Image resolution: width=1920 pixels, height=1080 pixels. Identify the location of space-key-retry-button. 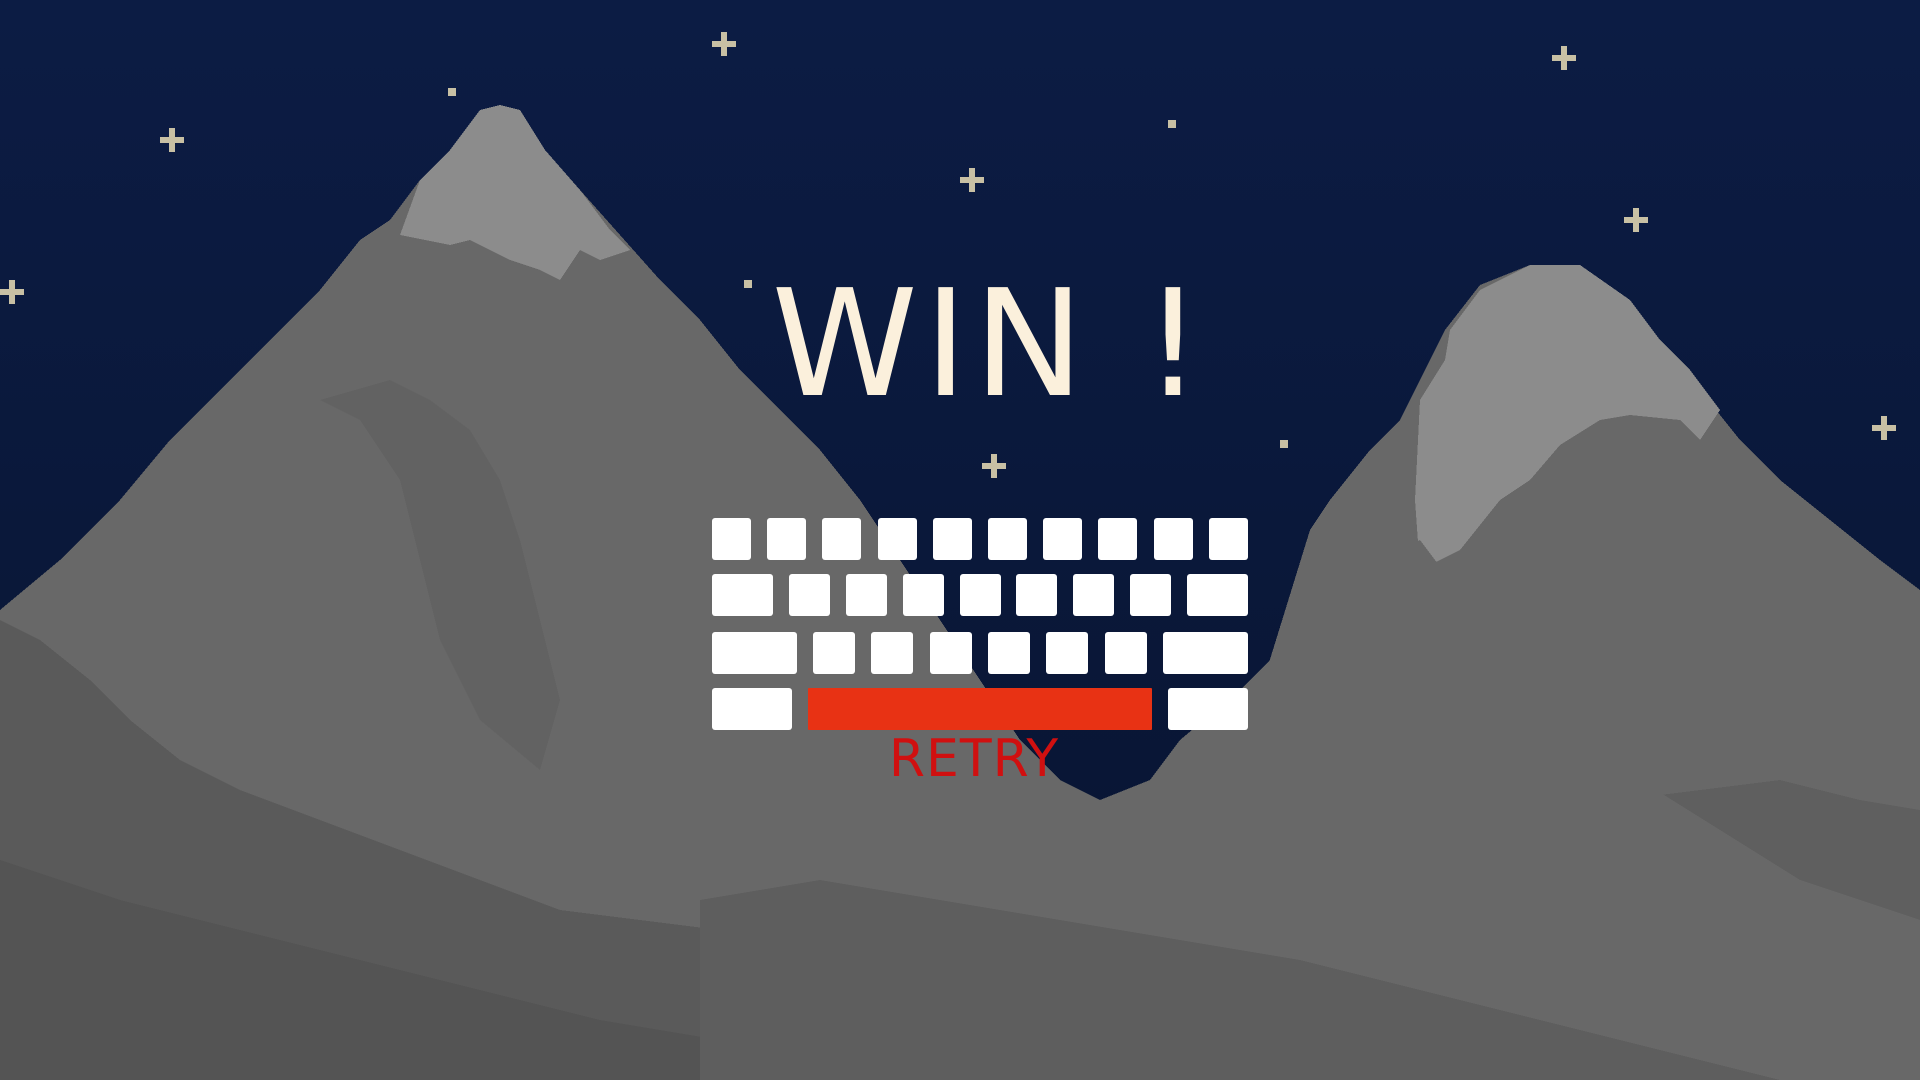
(980, 709).